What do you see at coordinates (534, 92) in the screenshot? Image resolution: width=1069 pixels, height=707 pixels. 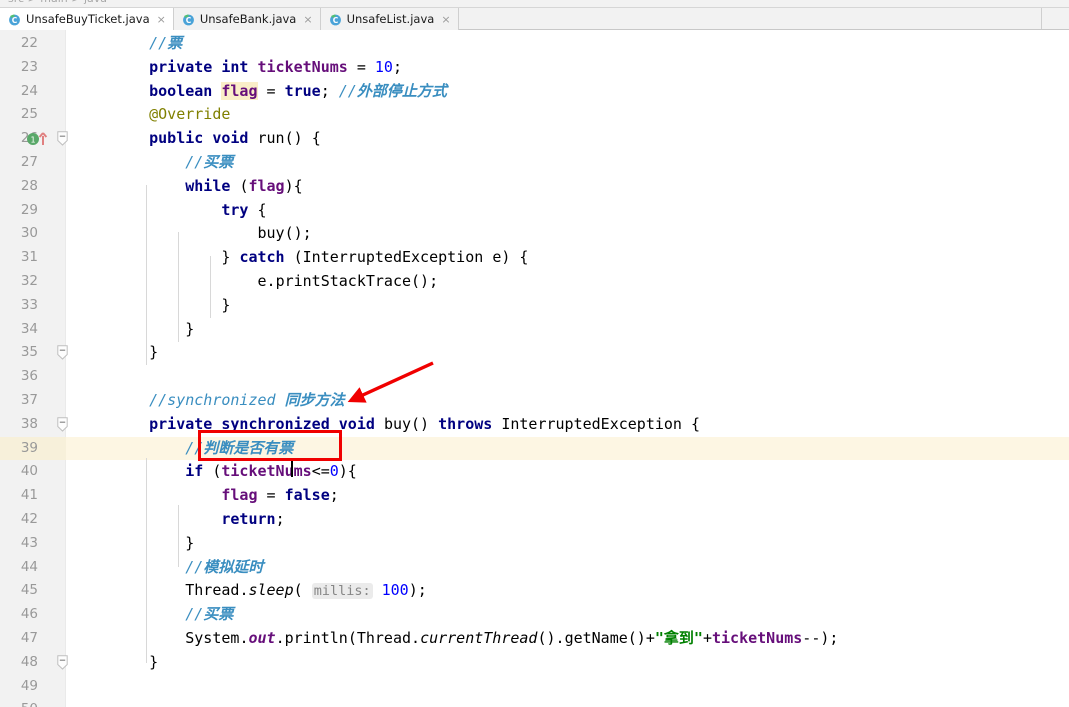 I see `code-line: 24 boolean flag = true; //外部停止方式` at bounding box center [534, 92].